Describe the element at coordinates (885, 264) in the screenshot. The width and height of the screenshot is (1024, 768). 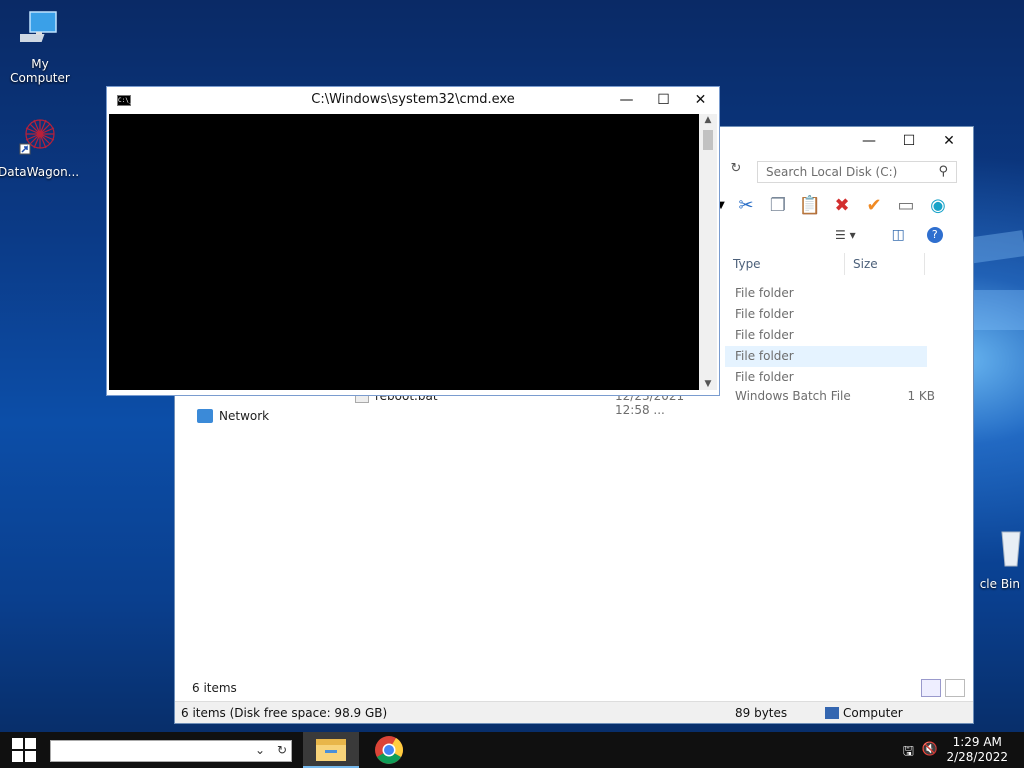
I see `column-header-size: Size` at that location.